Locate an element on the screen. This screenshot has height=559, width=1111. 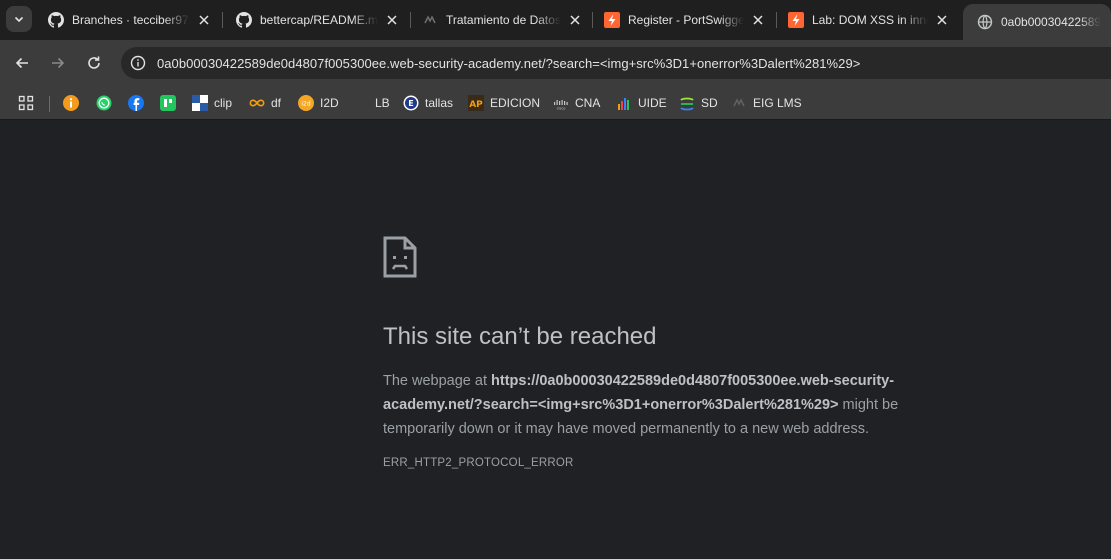
tab-search-button is located at coordinates (19, 19).